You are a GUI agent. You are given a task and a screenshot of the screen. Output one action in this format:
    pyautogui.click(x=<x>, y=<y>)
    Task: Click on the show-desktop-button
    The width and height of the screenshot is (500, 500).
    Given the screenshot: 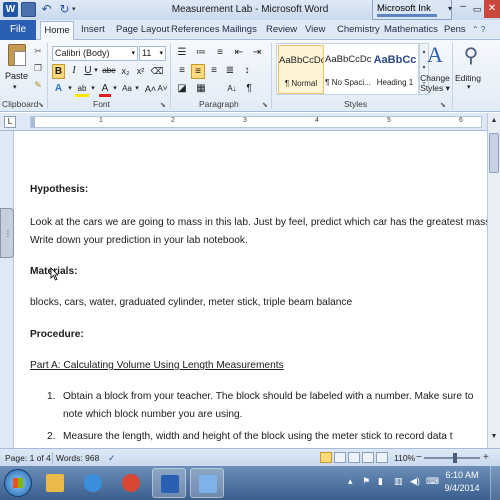 What is the action you would take?
    pyautogui.click(x=495, y=483)
    